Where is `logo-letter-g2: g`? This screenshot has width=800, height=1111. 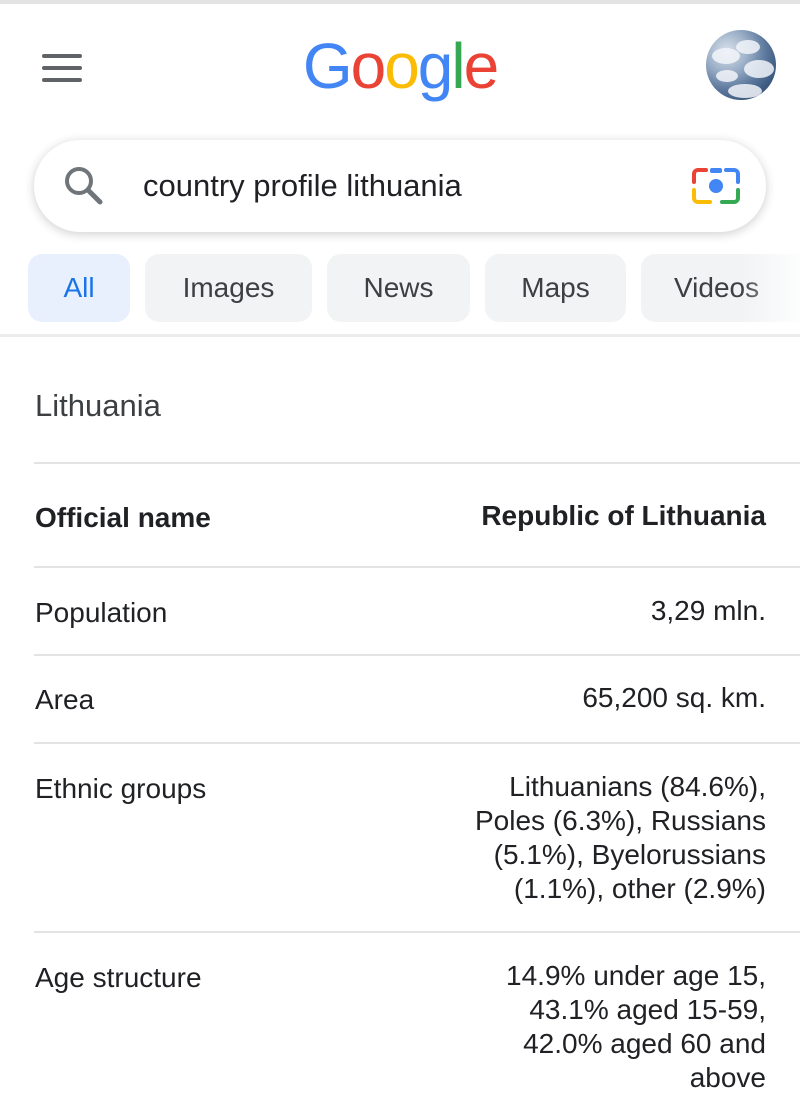
logo-letter-g2: g is located at coordinates (435, 66).